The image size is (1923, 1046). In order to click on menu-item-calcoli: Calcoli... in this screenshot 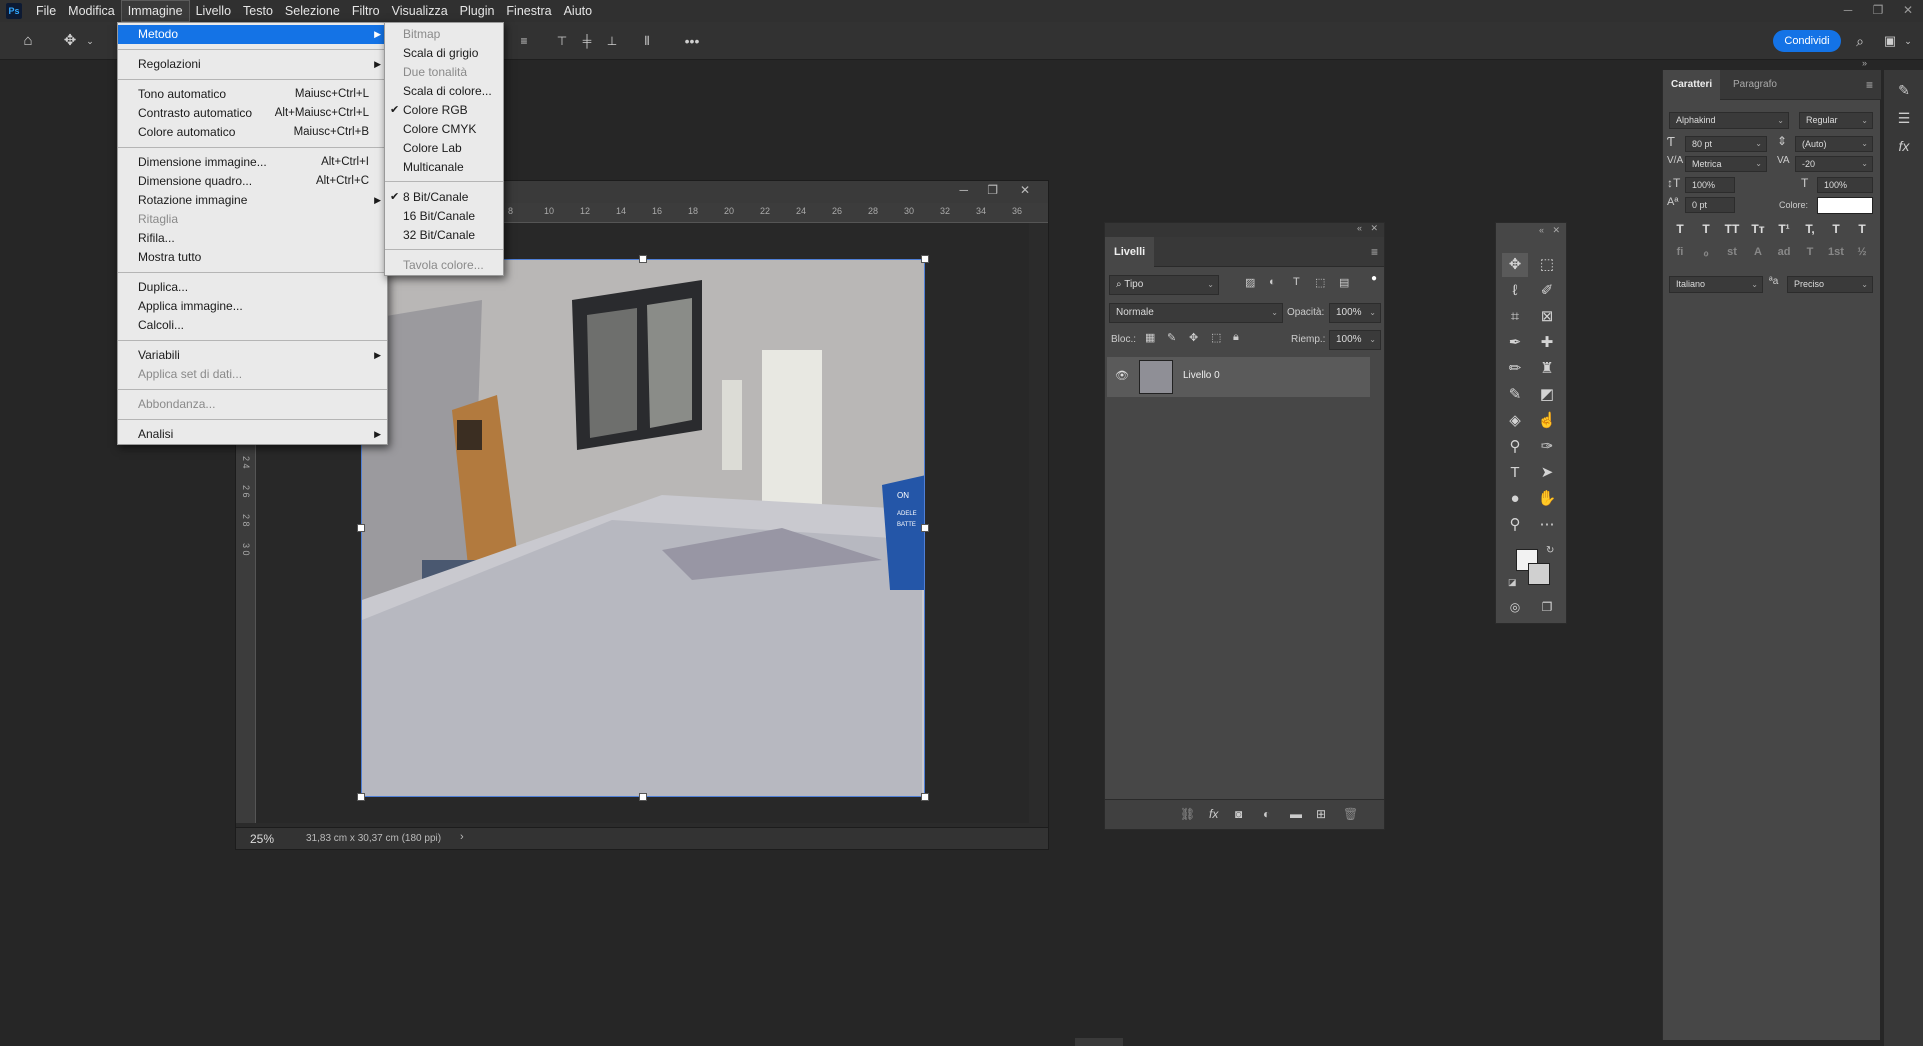, I will do `click(252, 325)`.